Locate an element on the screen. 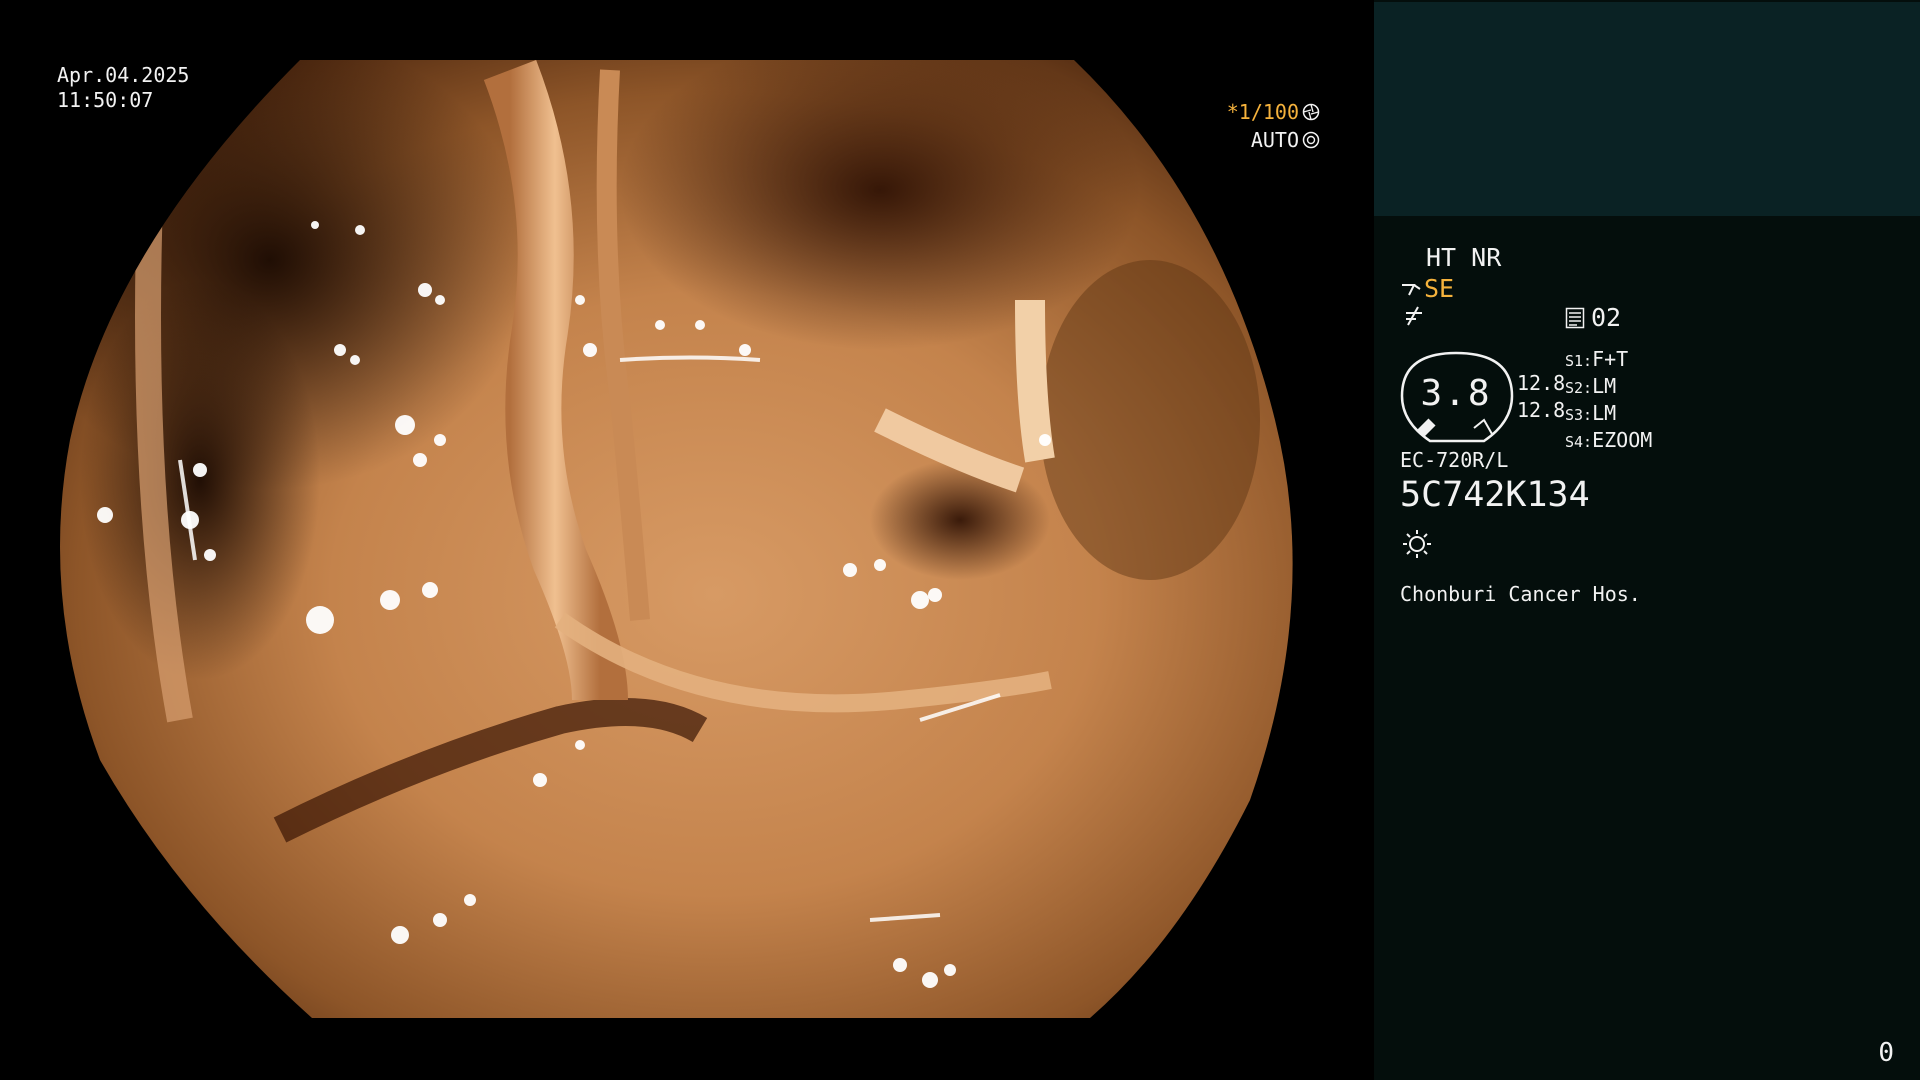  gauge-value: 3.8 is located at coordinates (1456, 393).